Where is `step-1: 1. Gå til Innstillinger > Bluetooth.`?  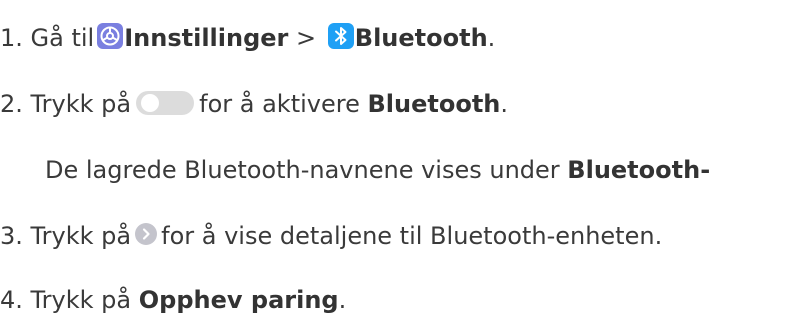
step-1: 1. Gå til Innstillinger > Bluetooth. is located at coordinates (247, 38).